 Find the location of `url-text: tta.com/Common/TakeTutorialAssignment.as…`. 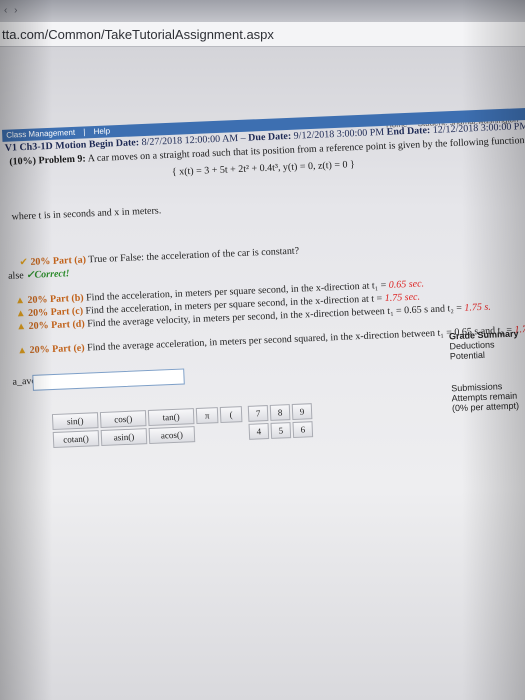

url-text: tta.com/Common/TakeTutorialAssignment.as… is located at coordinates (138, 34).